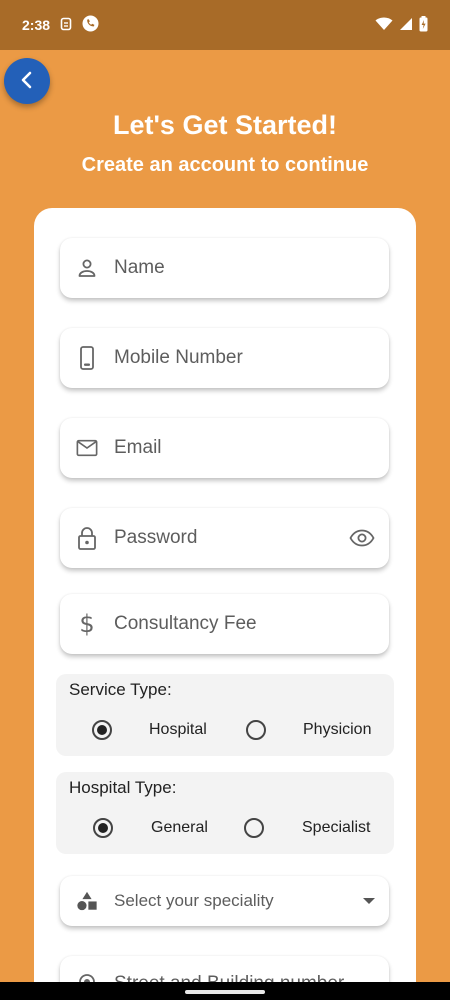 This screenshot has width=450, height=1000. Describe the element at coordinates (194, 900) in the screenshot. I see `speciality-placeholder: Select your speciality` at that location.